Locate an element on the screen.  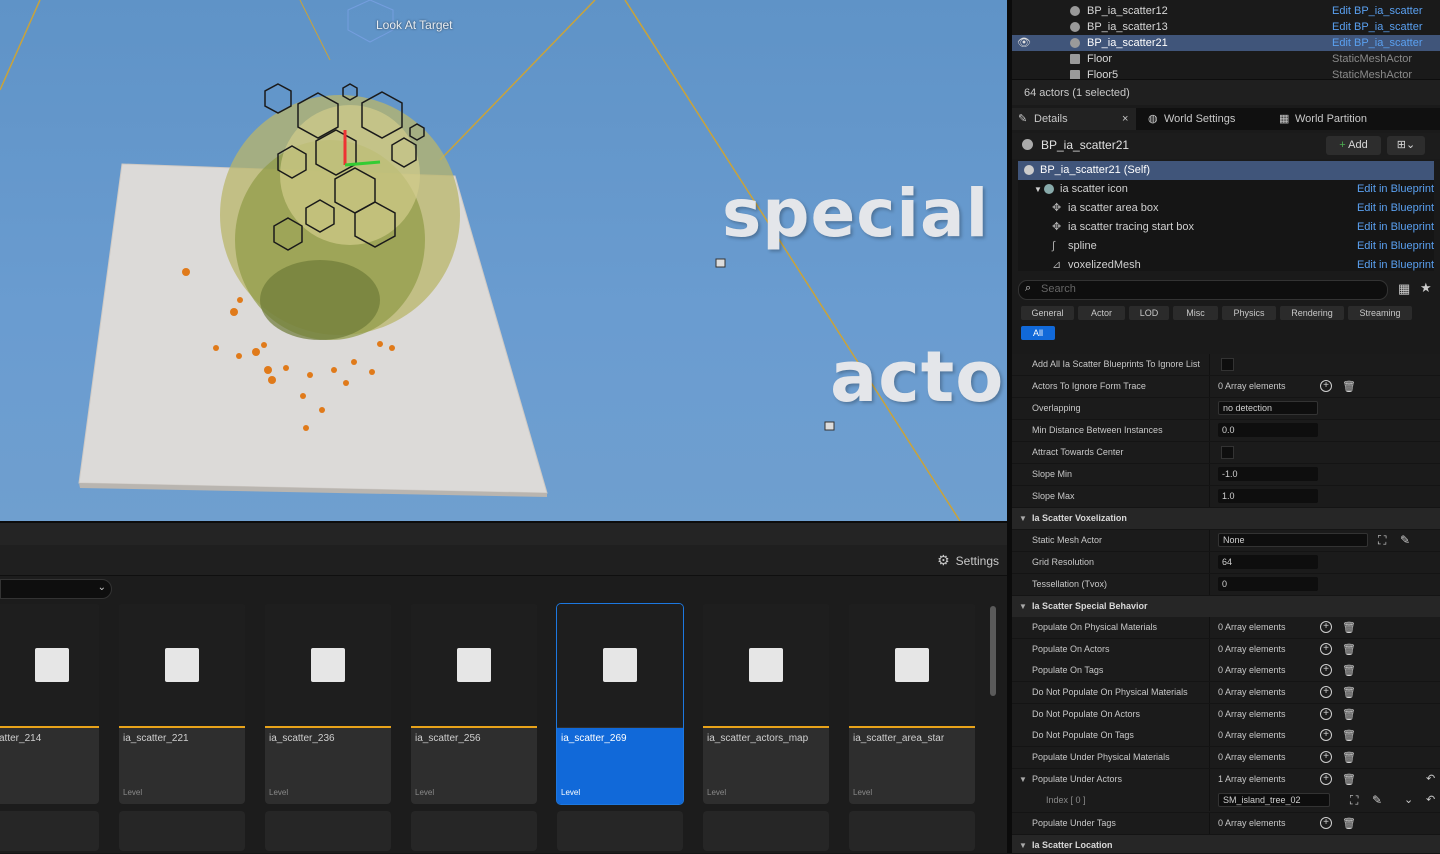
property-value: 0 Array elements is located at coordinates (1252, 714).